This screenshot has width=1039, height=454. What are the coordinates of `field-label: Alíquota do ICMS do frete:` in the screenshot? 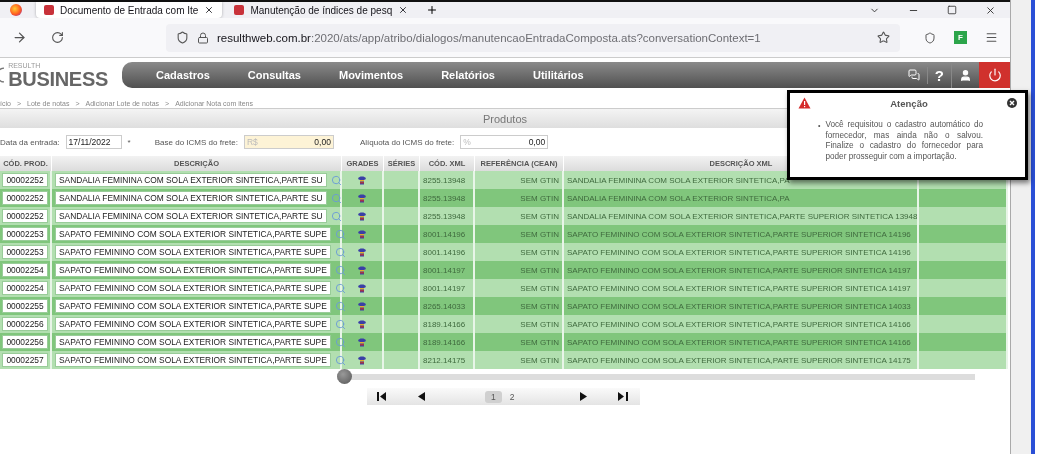 It's located at (407, 142).